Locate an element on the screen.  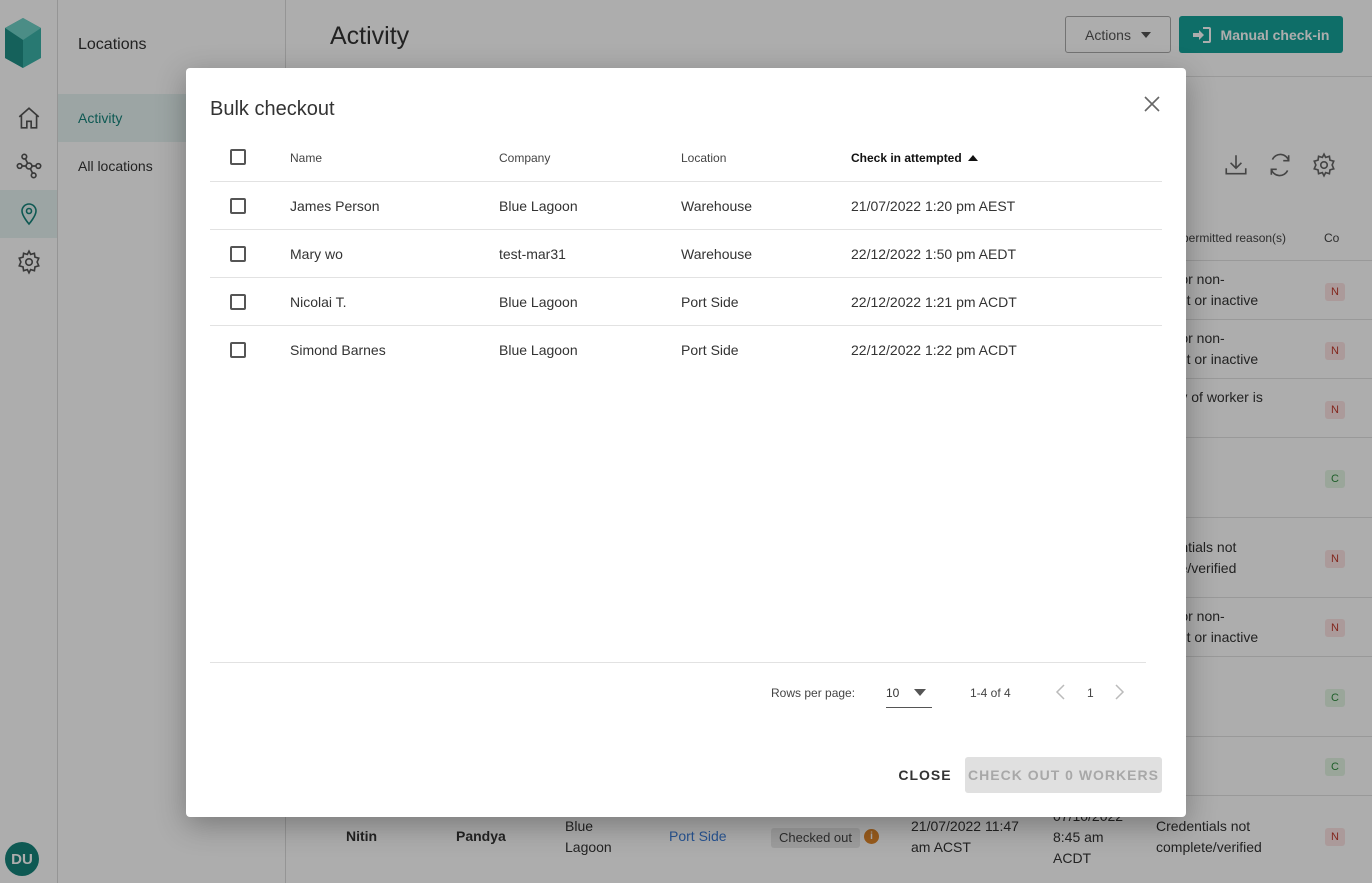
name-cell: James Person is located at coordinates (335, 206).